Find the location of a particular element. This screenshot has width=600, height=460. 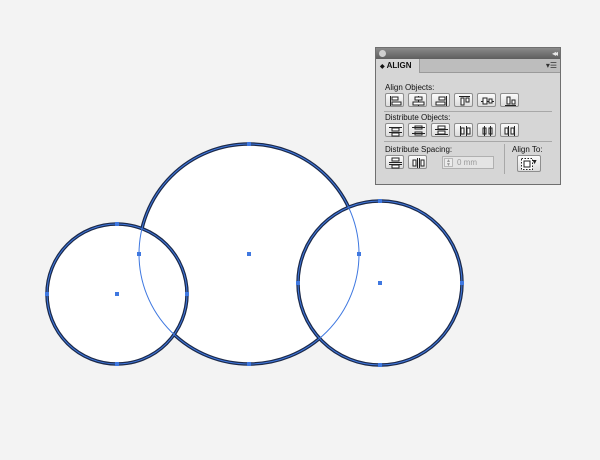

distribute-spacing-label: Distribute Spacing: is located at coordinates (419, 149).